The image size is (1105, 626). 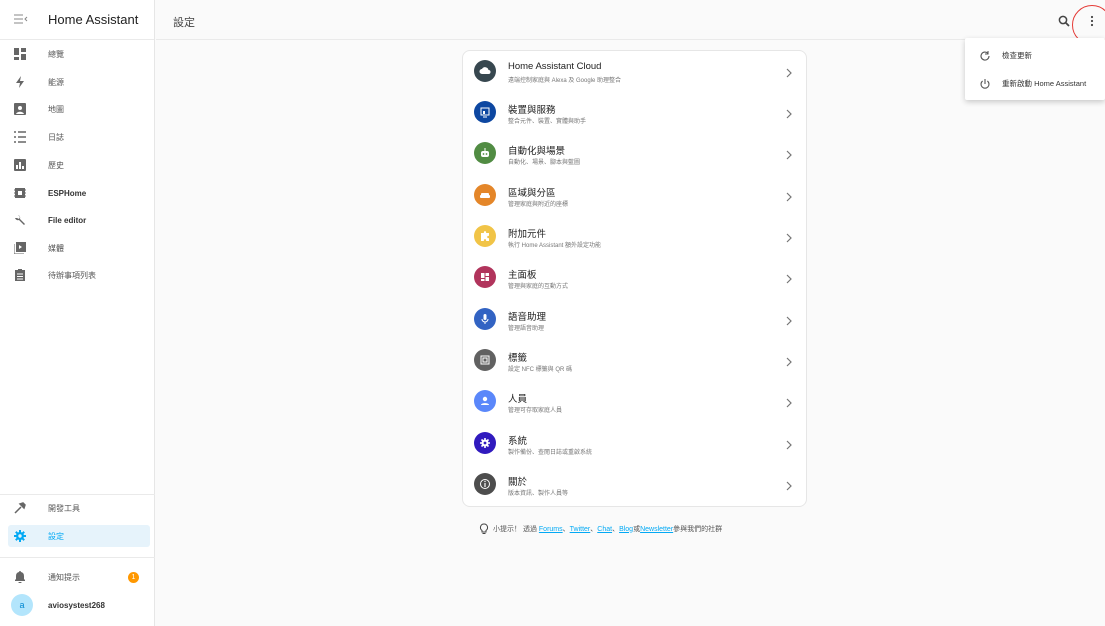 I want to click on avatar: a, so click(x=22, y=605).